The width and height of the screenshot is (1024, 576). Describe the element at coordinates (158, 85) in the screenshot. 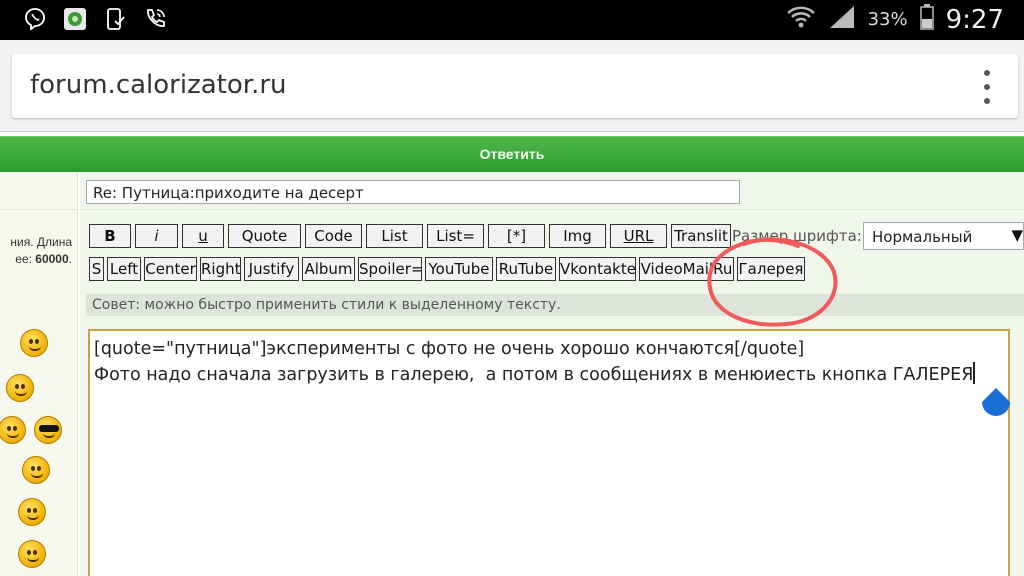

I see `url-text: forum.calorizator.ru` at that location.